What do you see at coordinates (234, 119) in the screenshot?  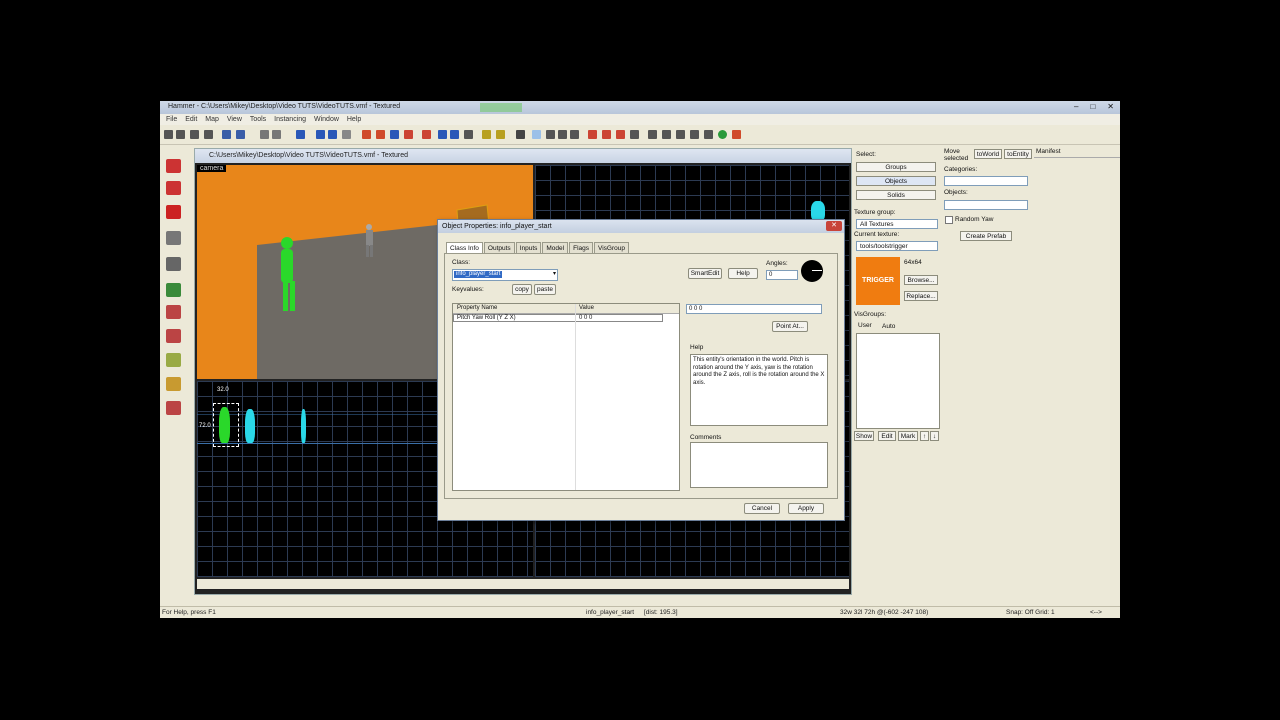 I see `menu-view: View` at bounding box center [234, 119].